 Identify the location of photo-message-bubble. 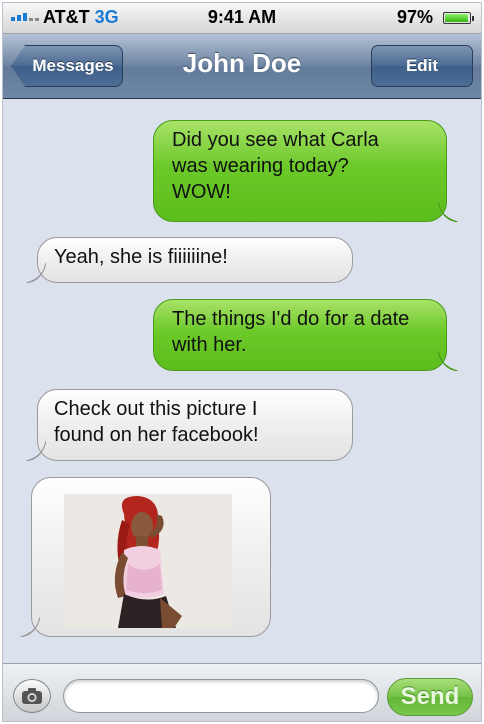
(145, 557).